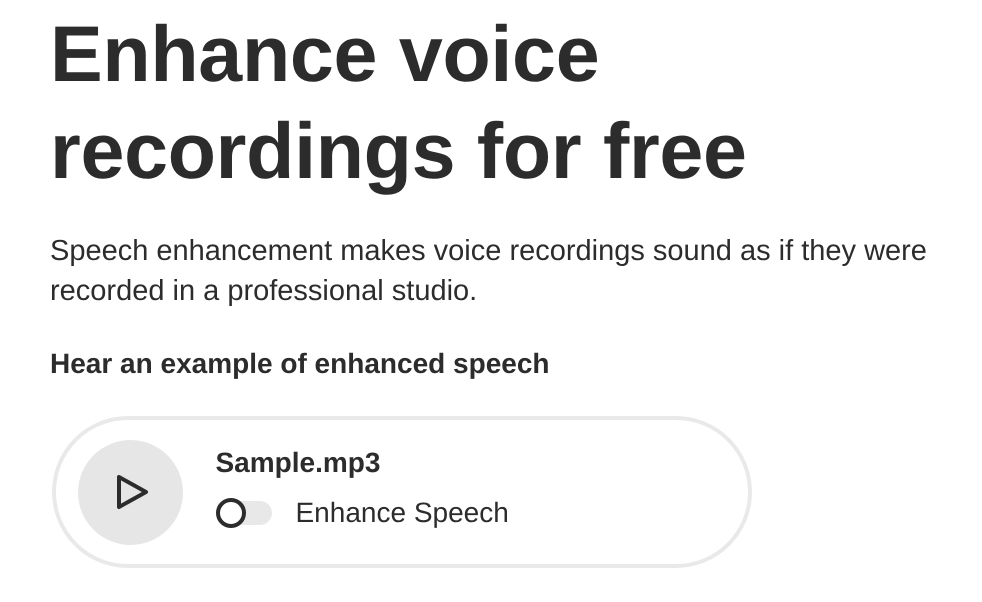 Image resolution: width=982 pixels, height=602 pixels. I want to click on description-text: Speech enhancement makes voice recordings sound as if they were recorded in a professional studio., so click(489, 271).